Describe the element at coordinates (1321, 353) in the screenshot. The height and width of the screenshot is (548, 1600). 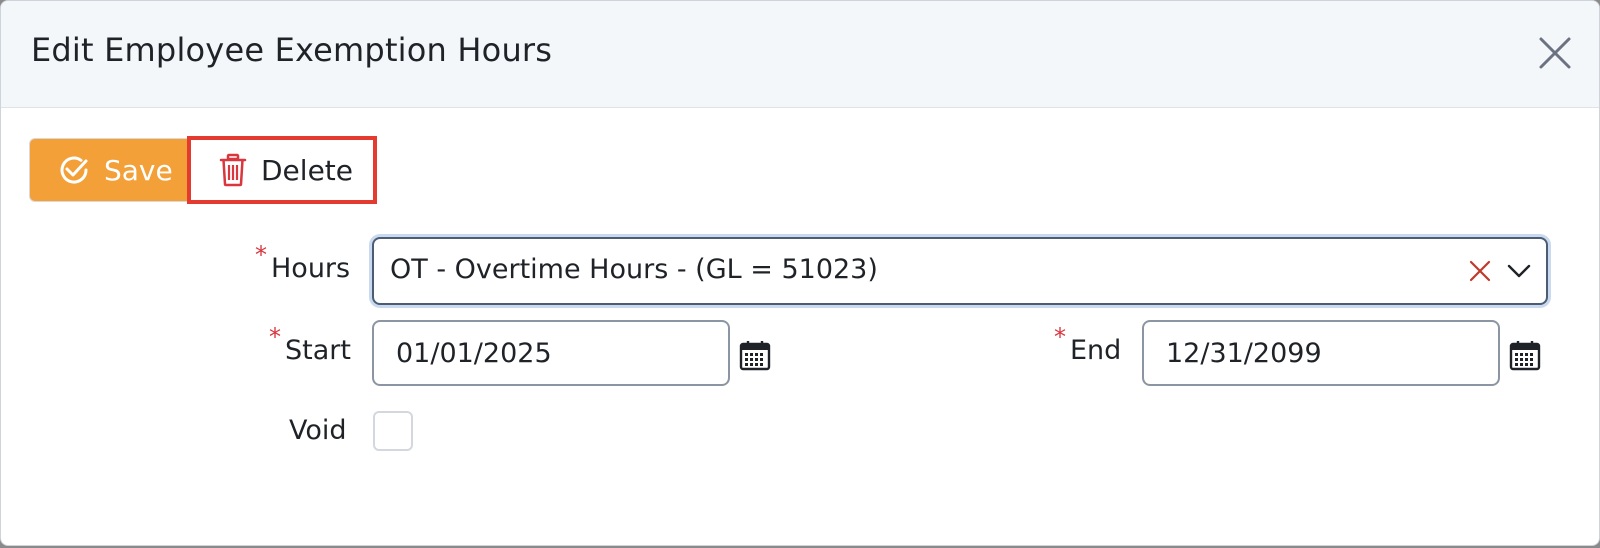
I see `end-date-input: 12/31/2099` at that location.